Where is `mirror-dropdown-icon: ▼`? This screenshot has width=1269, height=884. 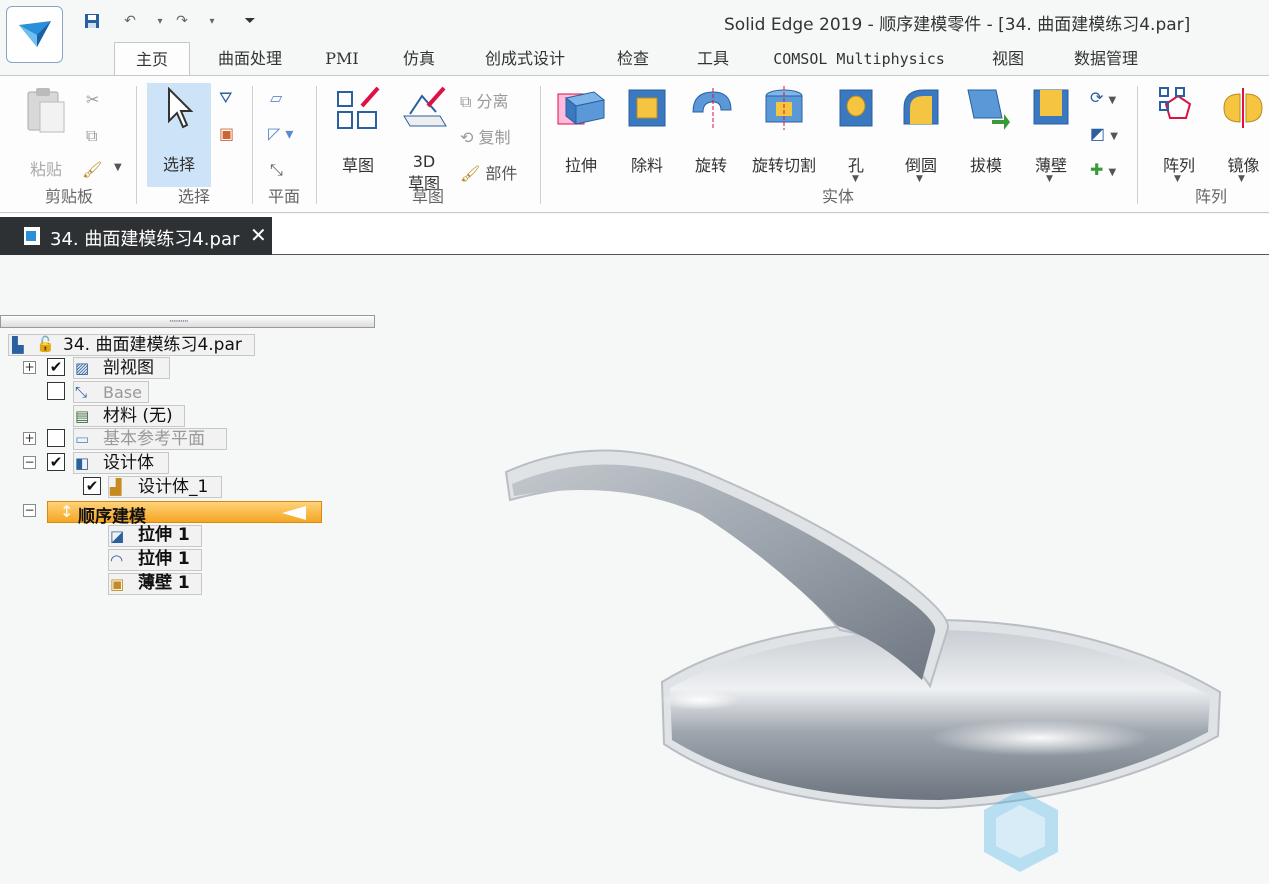
mirror-dropdown-icon: ▼ is located at coordinates (1241, 179).